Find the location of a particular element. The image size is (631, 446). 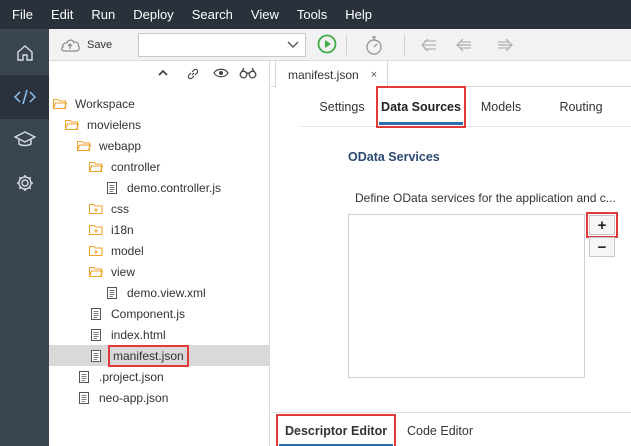

editor-tab-bar: manifest.json × is located at coordinates (451, 74).